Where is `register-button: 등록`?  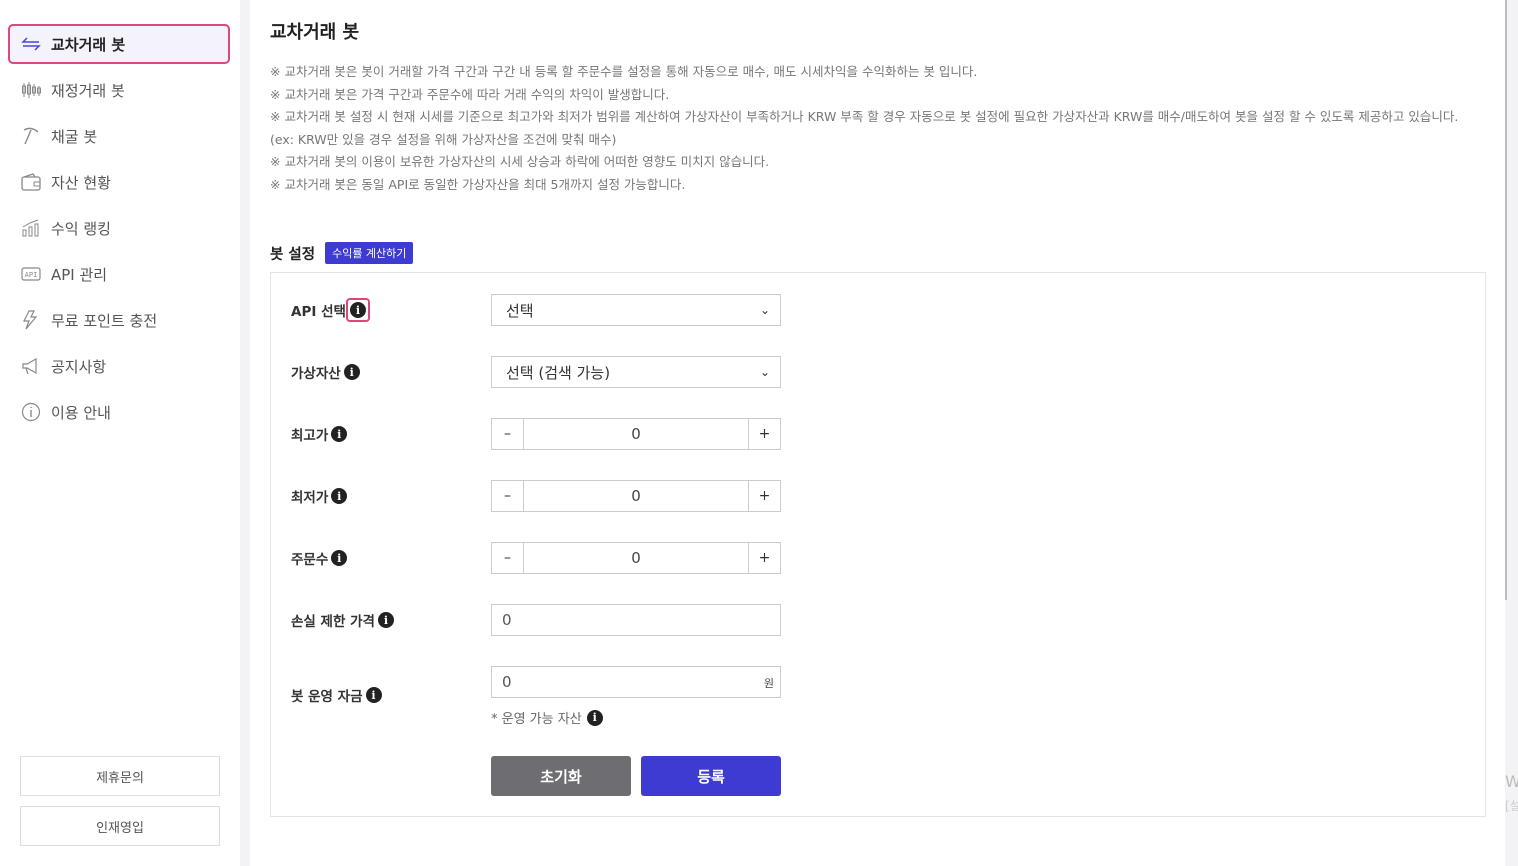 register-button: 등록 is located at coordinates (711, 776).